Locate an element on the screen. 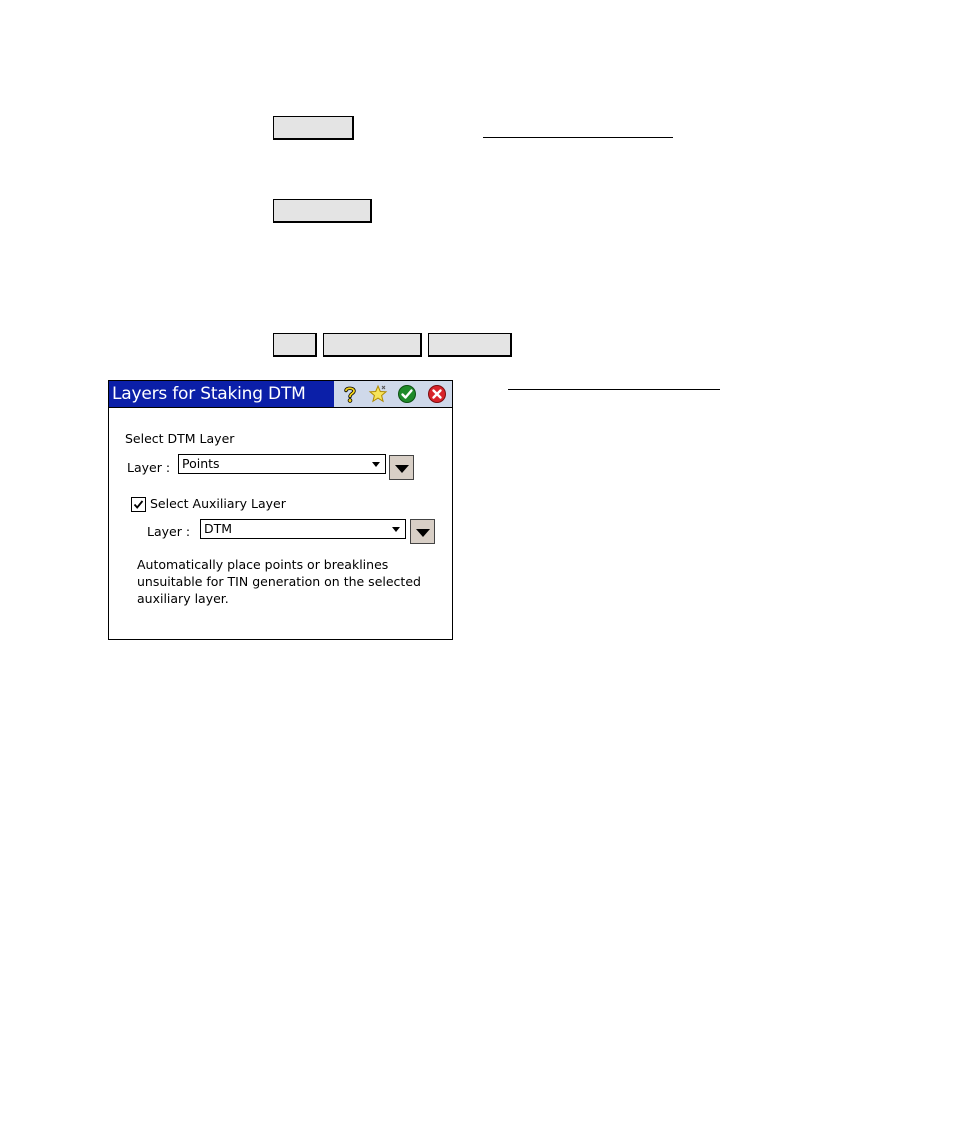 The image size is (954, 1143). layer-label: Layer : is located at coordinates (149, 467).